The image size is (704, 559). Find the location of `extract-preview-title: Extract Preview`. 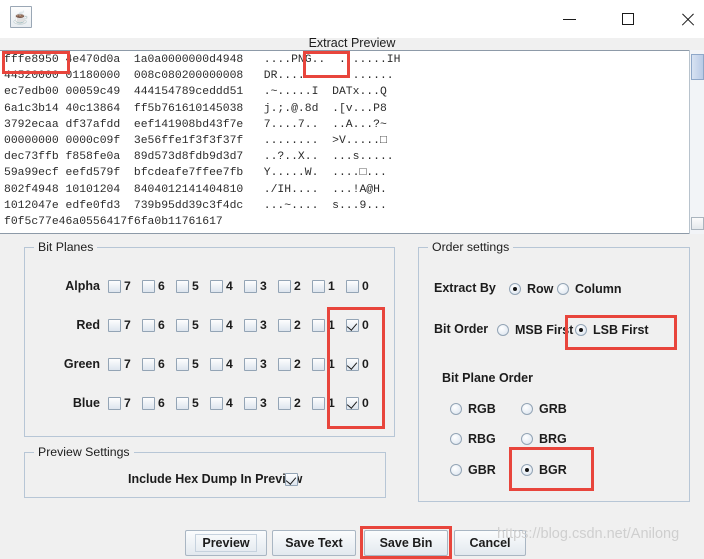

extract-preview-title: Extract Preview is located at coordinates (352, 43).